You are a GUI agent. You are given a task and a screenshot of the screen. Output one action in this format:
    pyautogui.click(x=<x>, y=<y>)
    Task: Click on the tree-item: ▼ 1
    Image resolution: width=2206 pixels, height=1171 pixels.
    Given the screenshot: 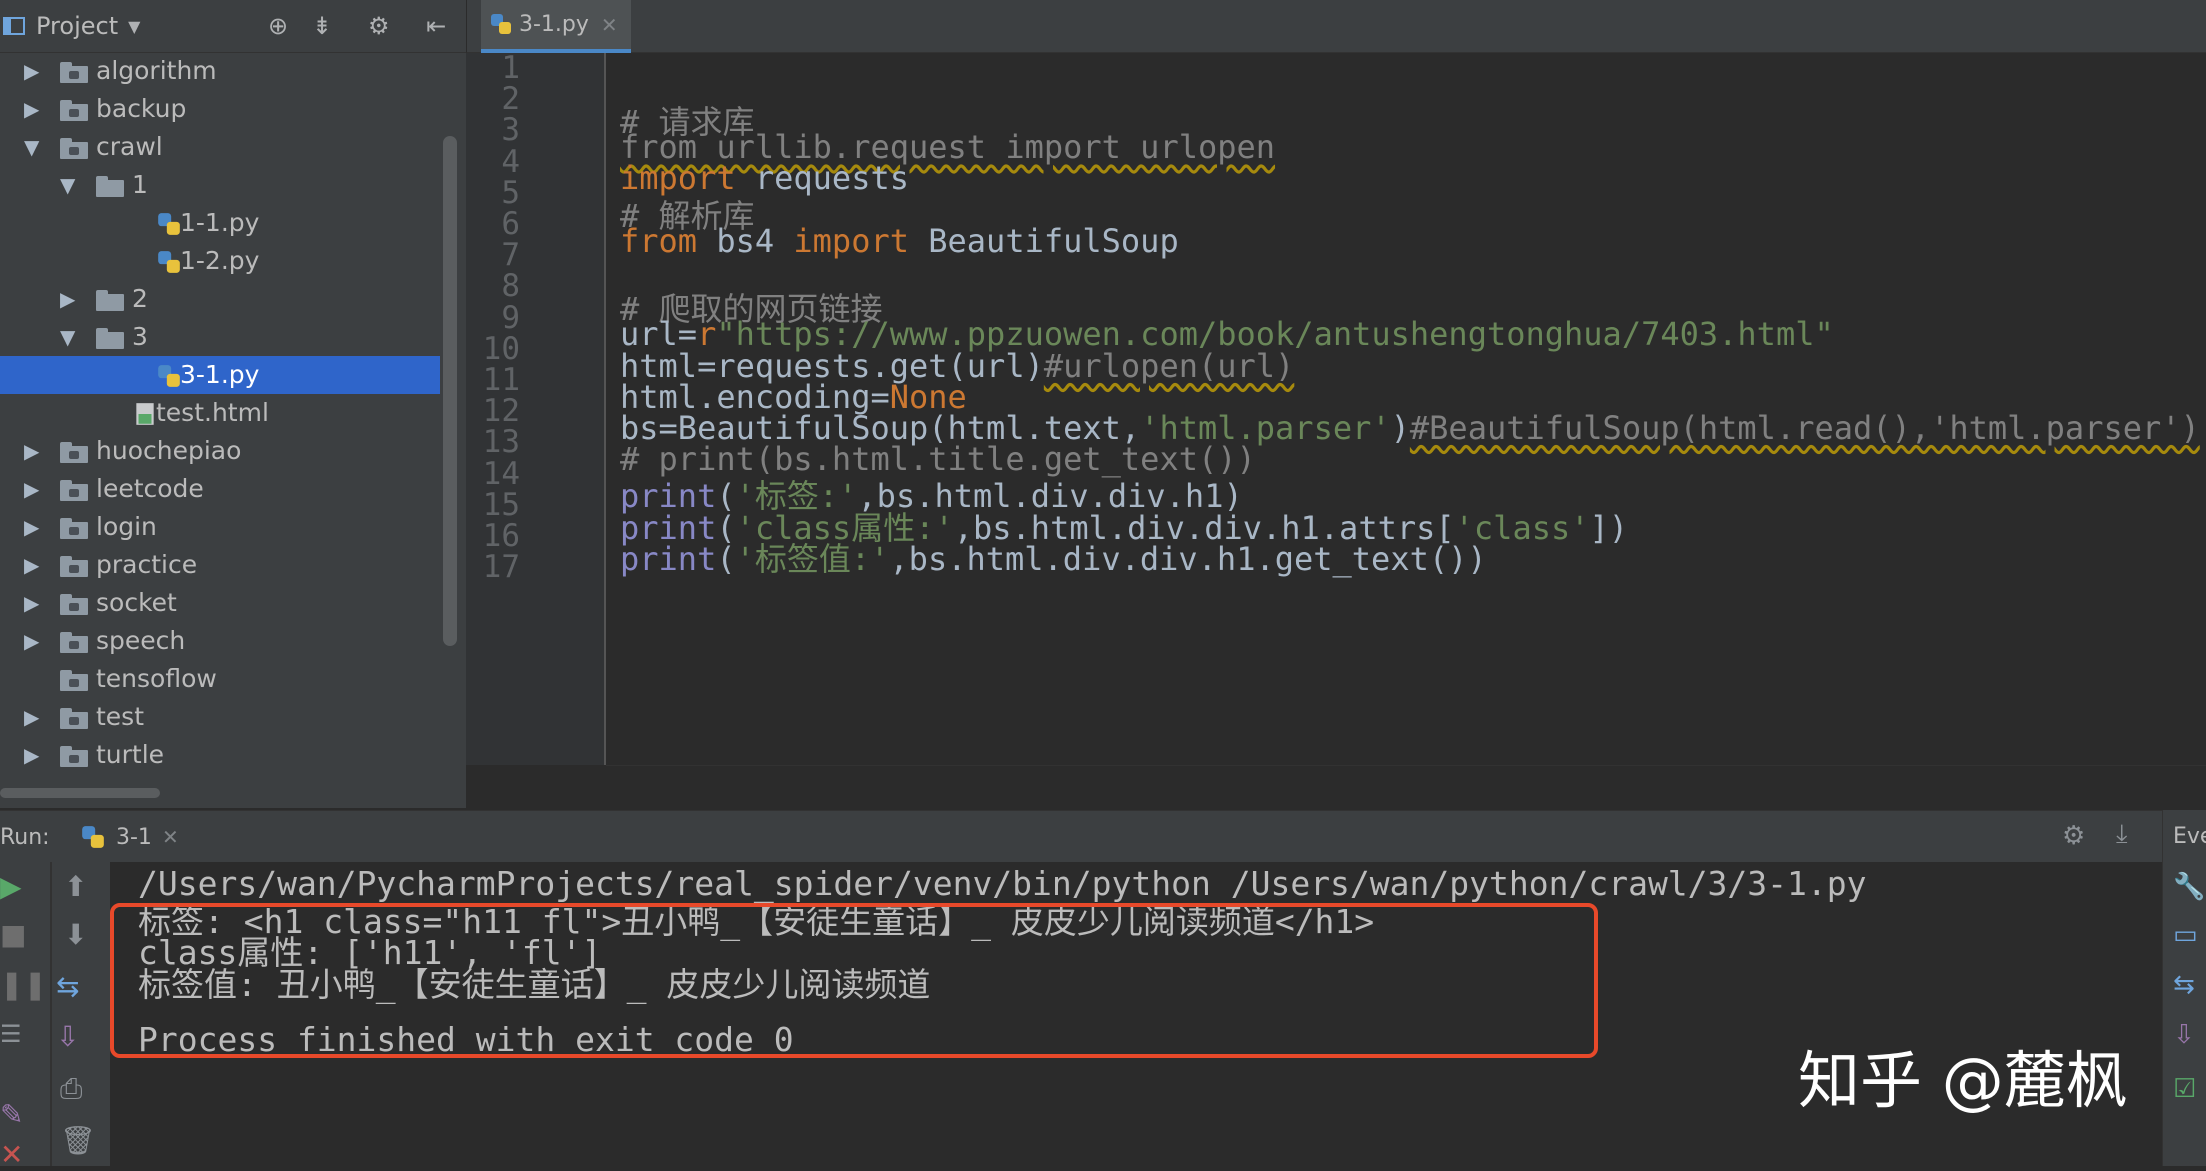 What is the action you would take?
    pyautogui.click(x=220, y=185)
    